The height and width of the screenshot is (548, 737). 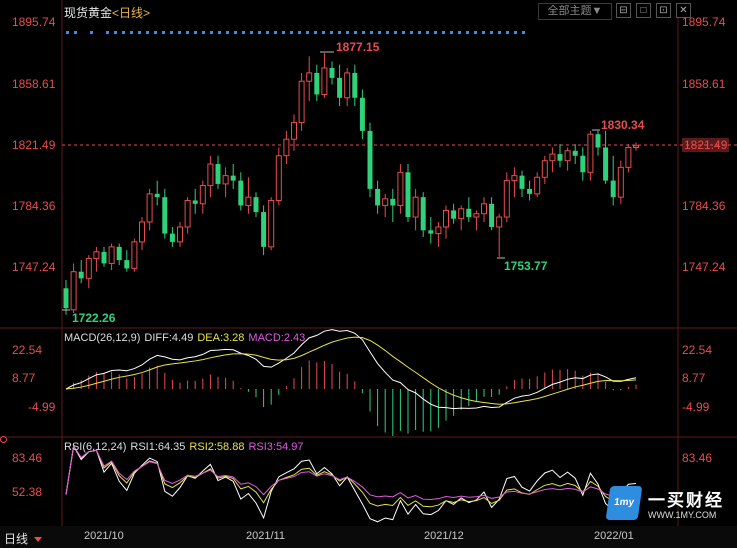 What do you see at coordinates (444, 536) in the screenshot?
I see `date-label: 2021/12` at bounding box center [444, 536].